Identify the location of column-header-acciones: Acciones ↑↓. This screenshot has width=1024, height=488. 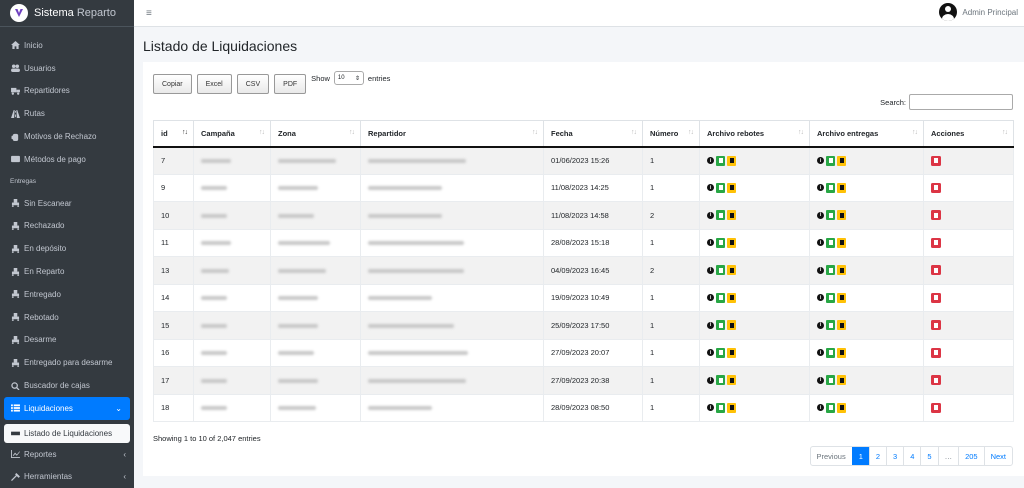
(968, 134).